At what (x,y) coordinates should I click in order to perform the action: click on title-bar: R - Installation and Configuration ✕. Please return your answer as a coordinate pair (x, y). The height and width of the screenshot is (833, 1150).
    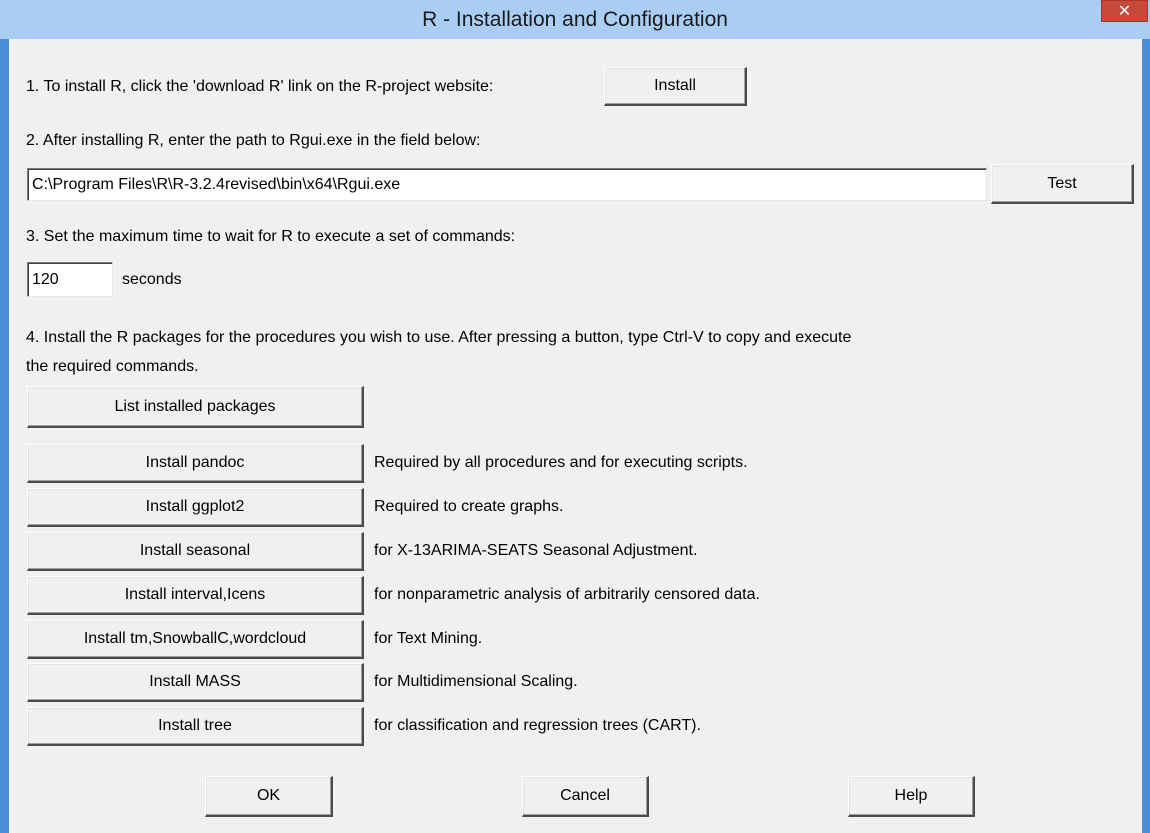
    Looking at the image, I should click on (575, 19).